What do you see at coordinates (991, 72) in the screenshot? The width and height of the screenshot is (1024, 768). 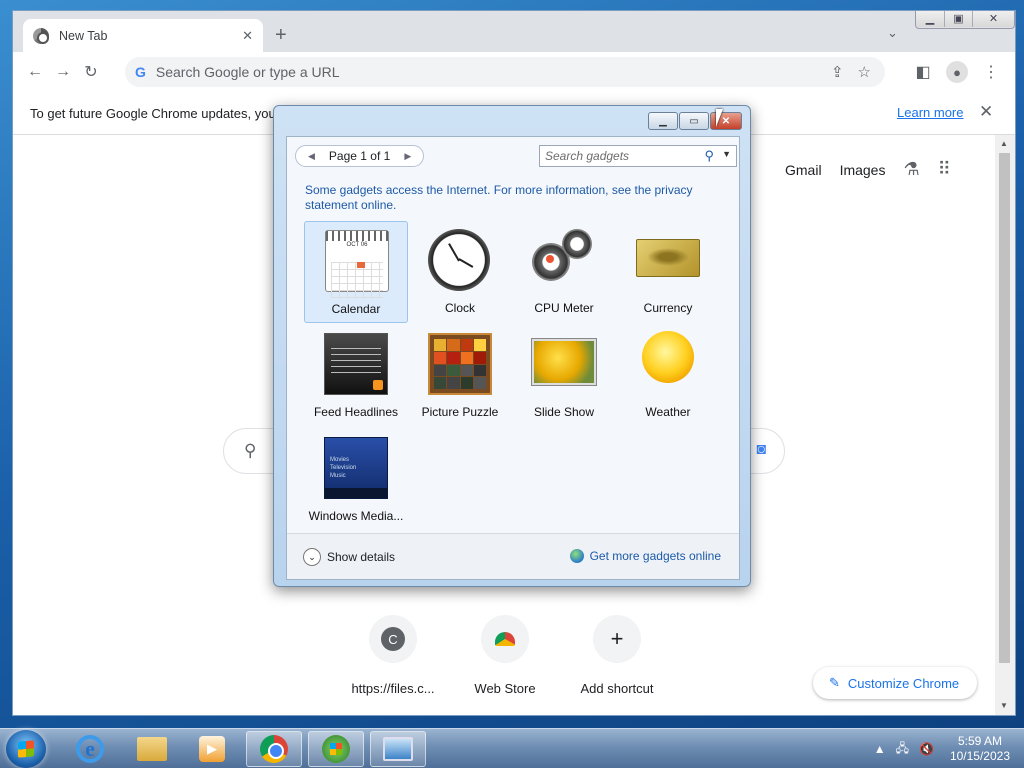 I see `menu-kebab-icon: ⋮` at bounding box center [991, 72].